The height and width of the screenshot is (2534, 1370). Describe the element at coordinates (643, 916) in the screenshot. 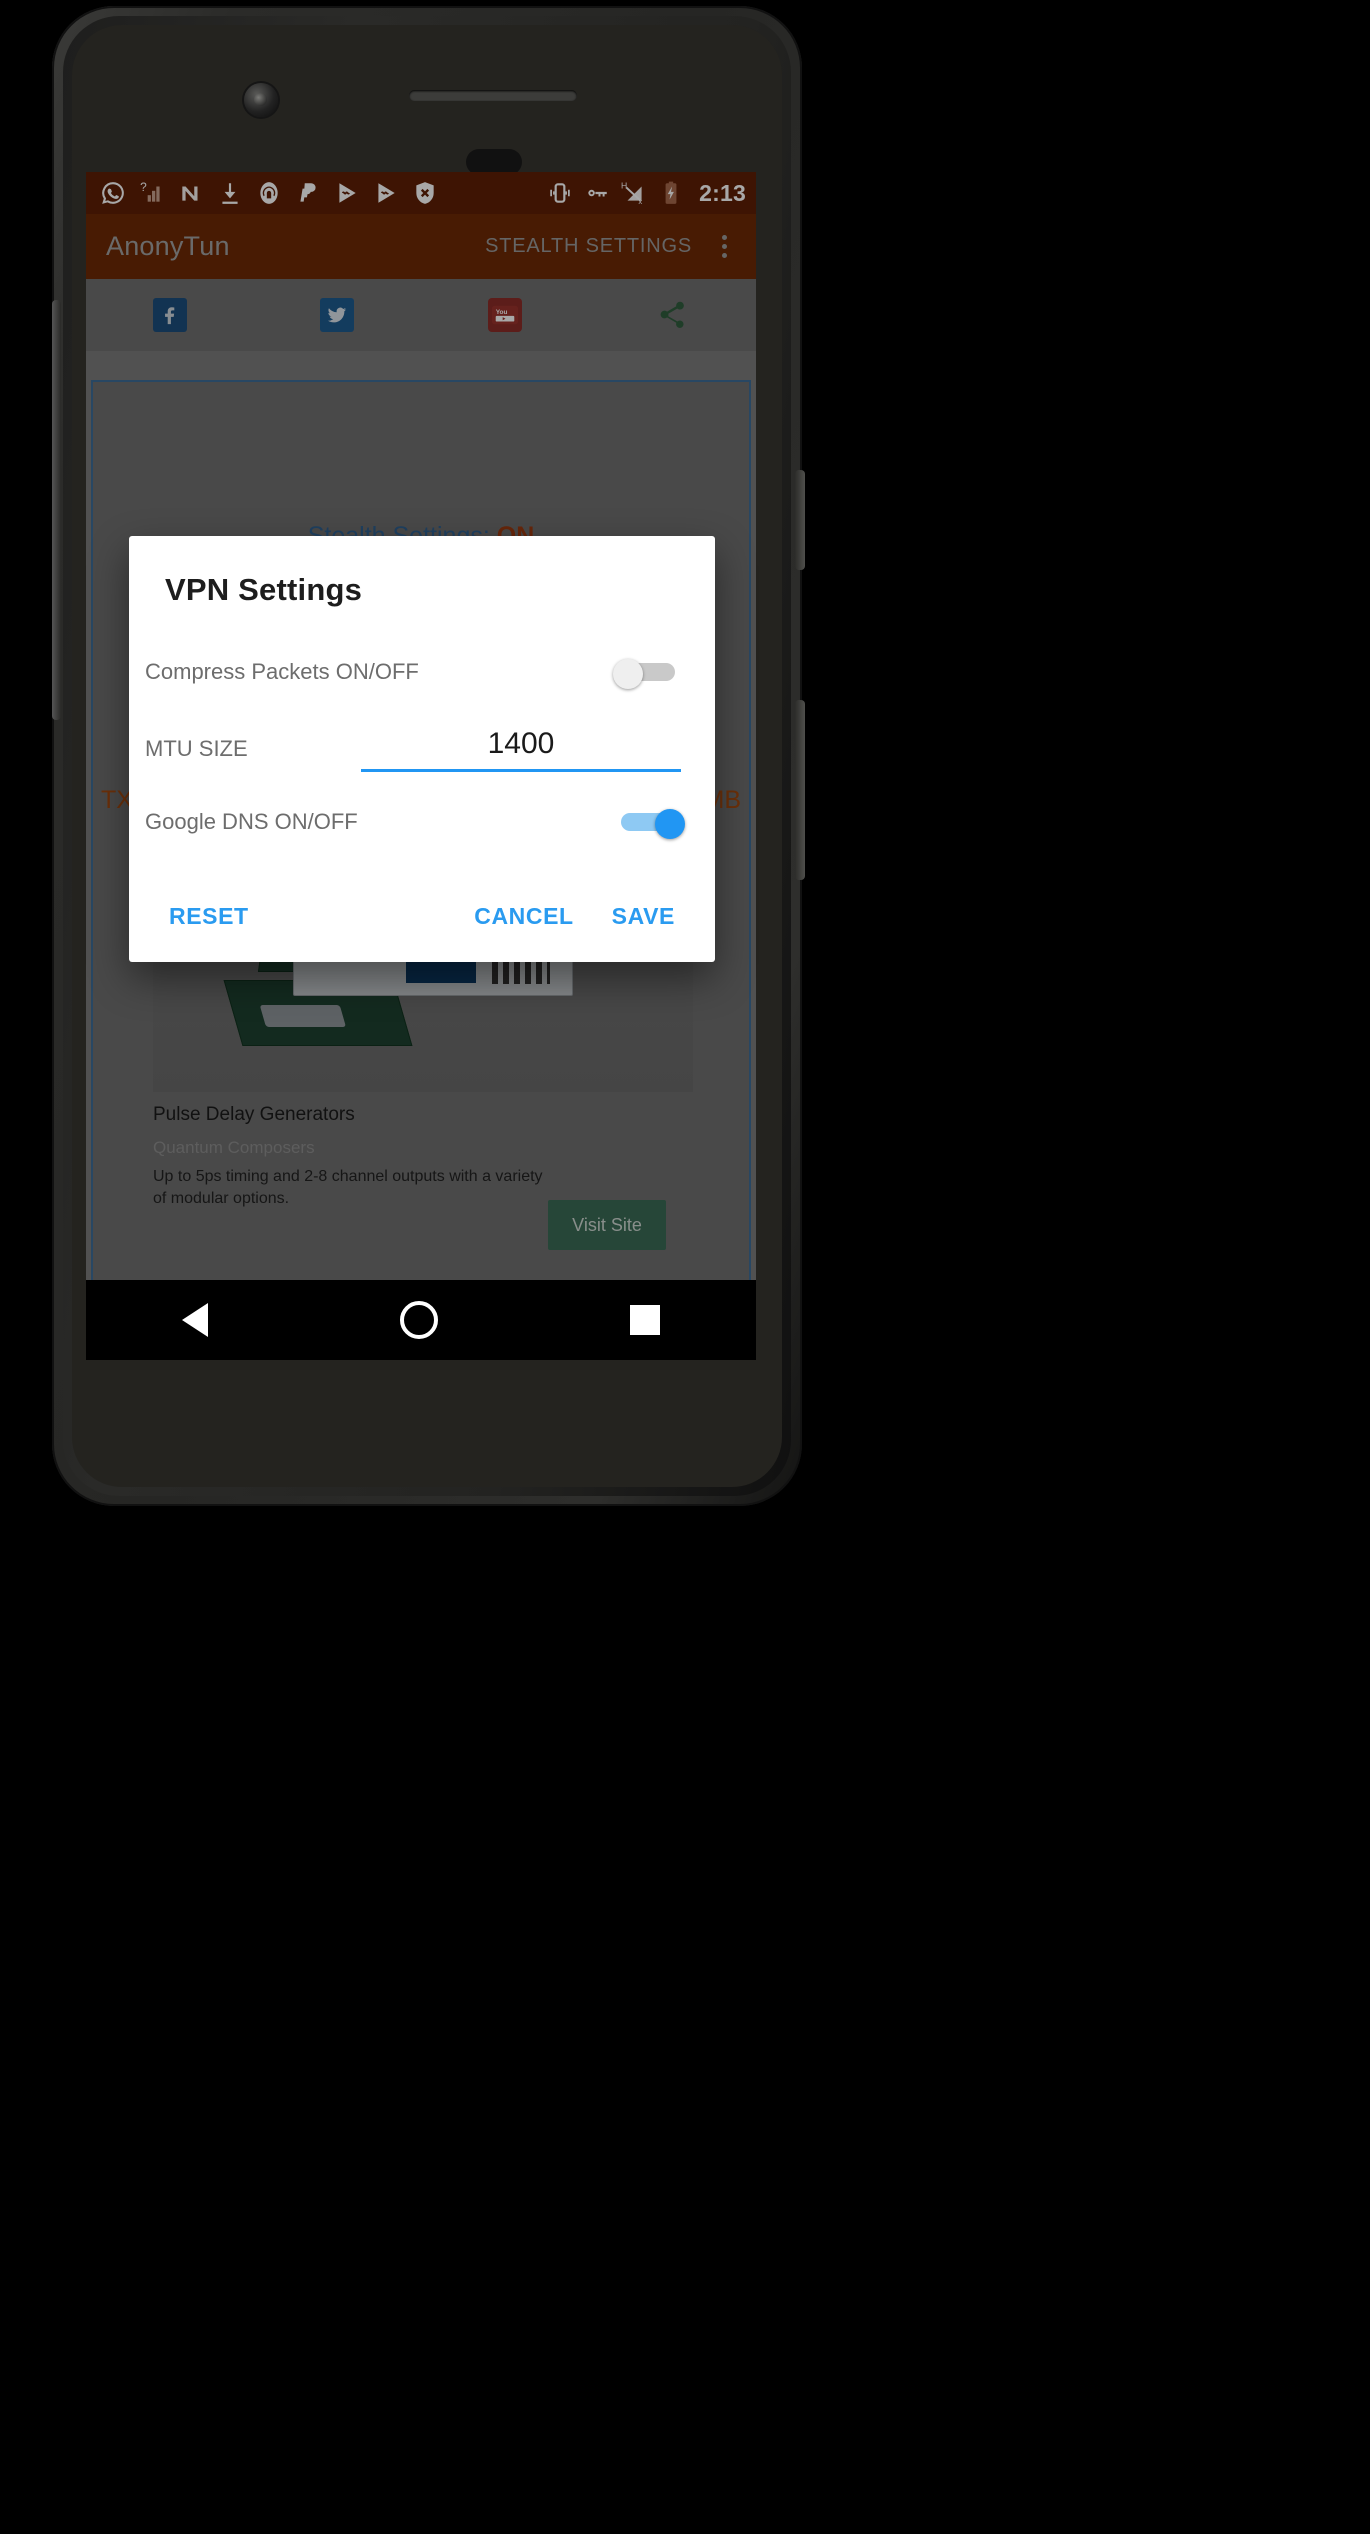

I see `save-button: SAVE` at that location.